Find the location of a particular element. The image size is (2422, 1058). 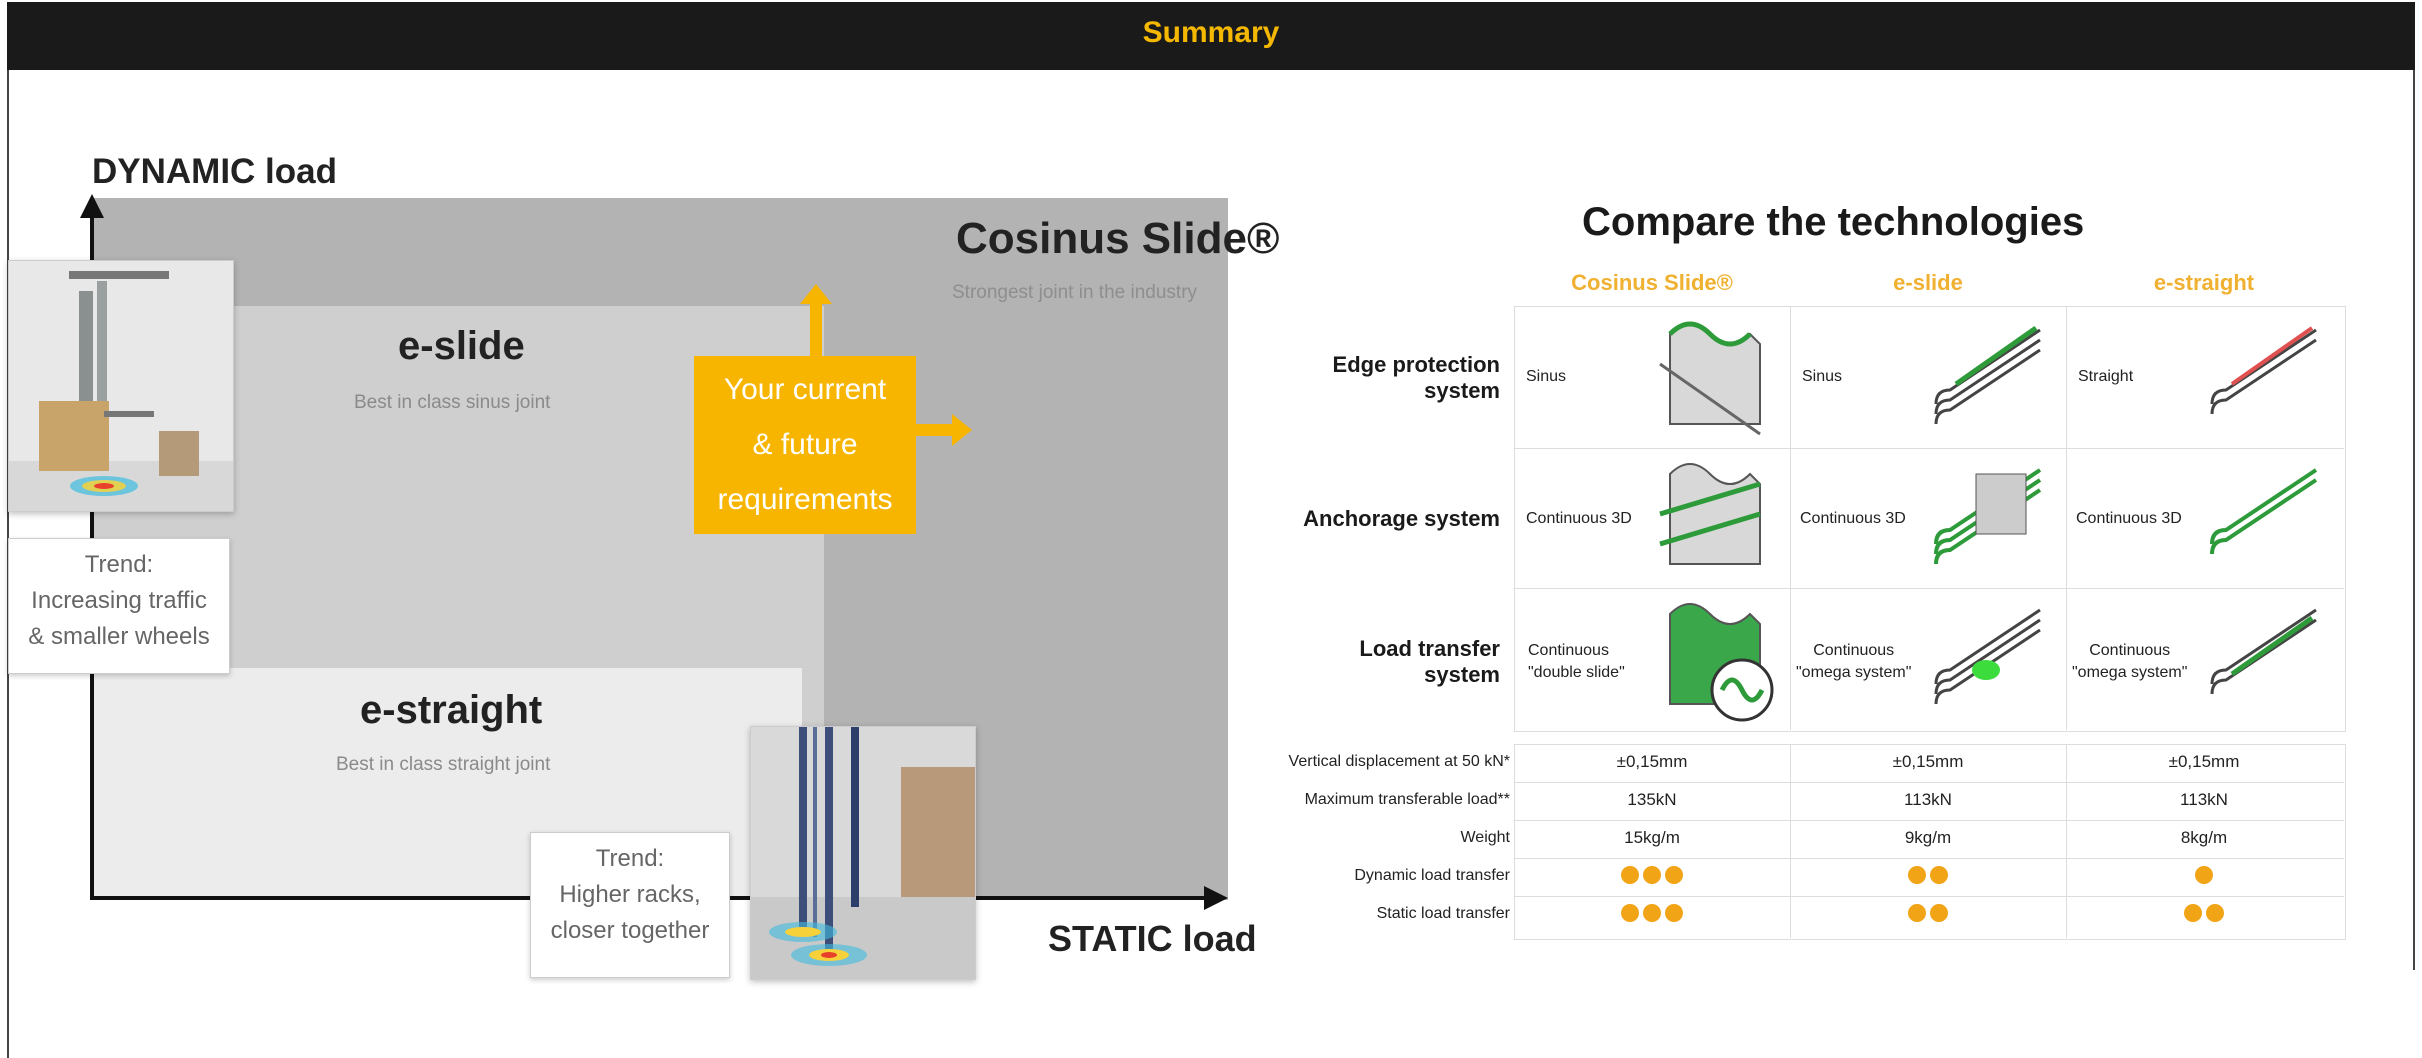

trend-line: Increasing traffic is located at coordinates (119, 600).